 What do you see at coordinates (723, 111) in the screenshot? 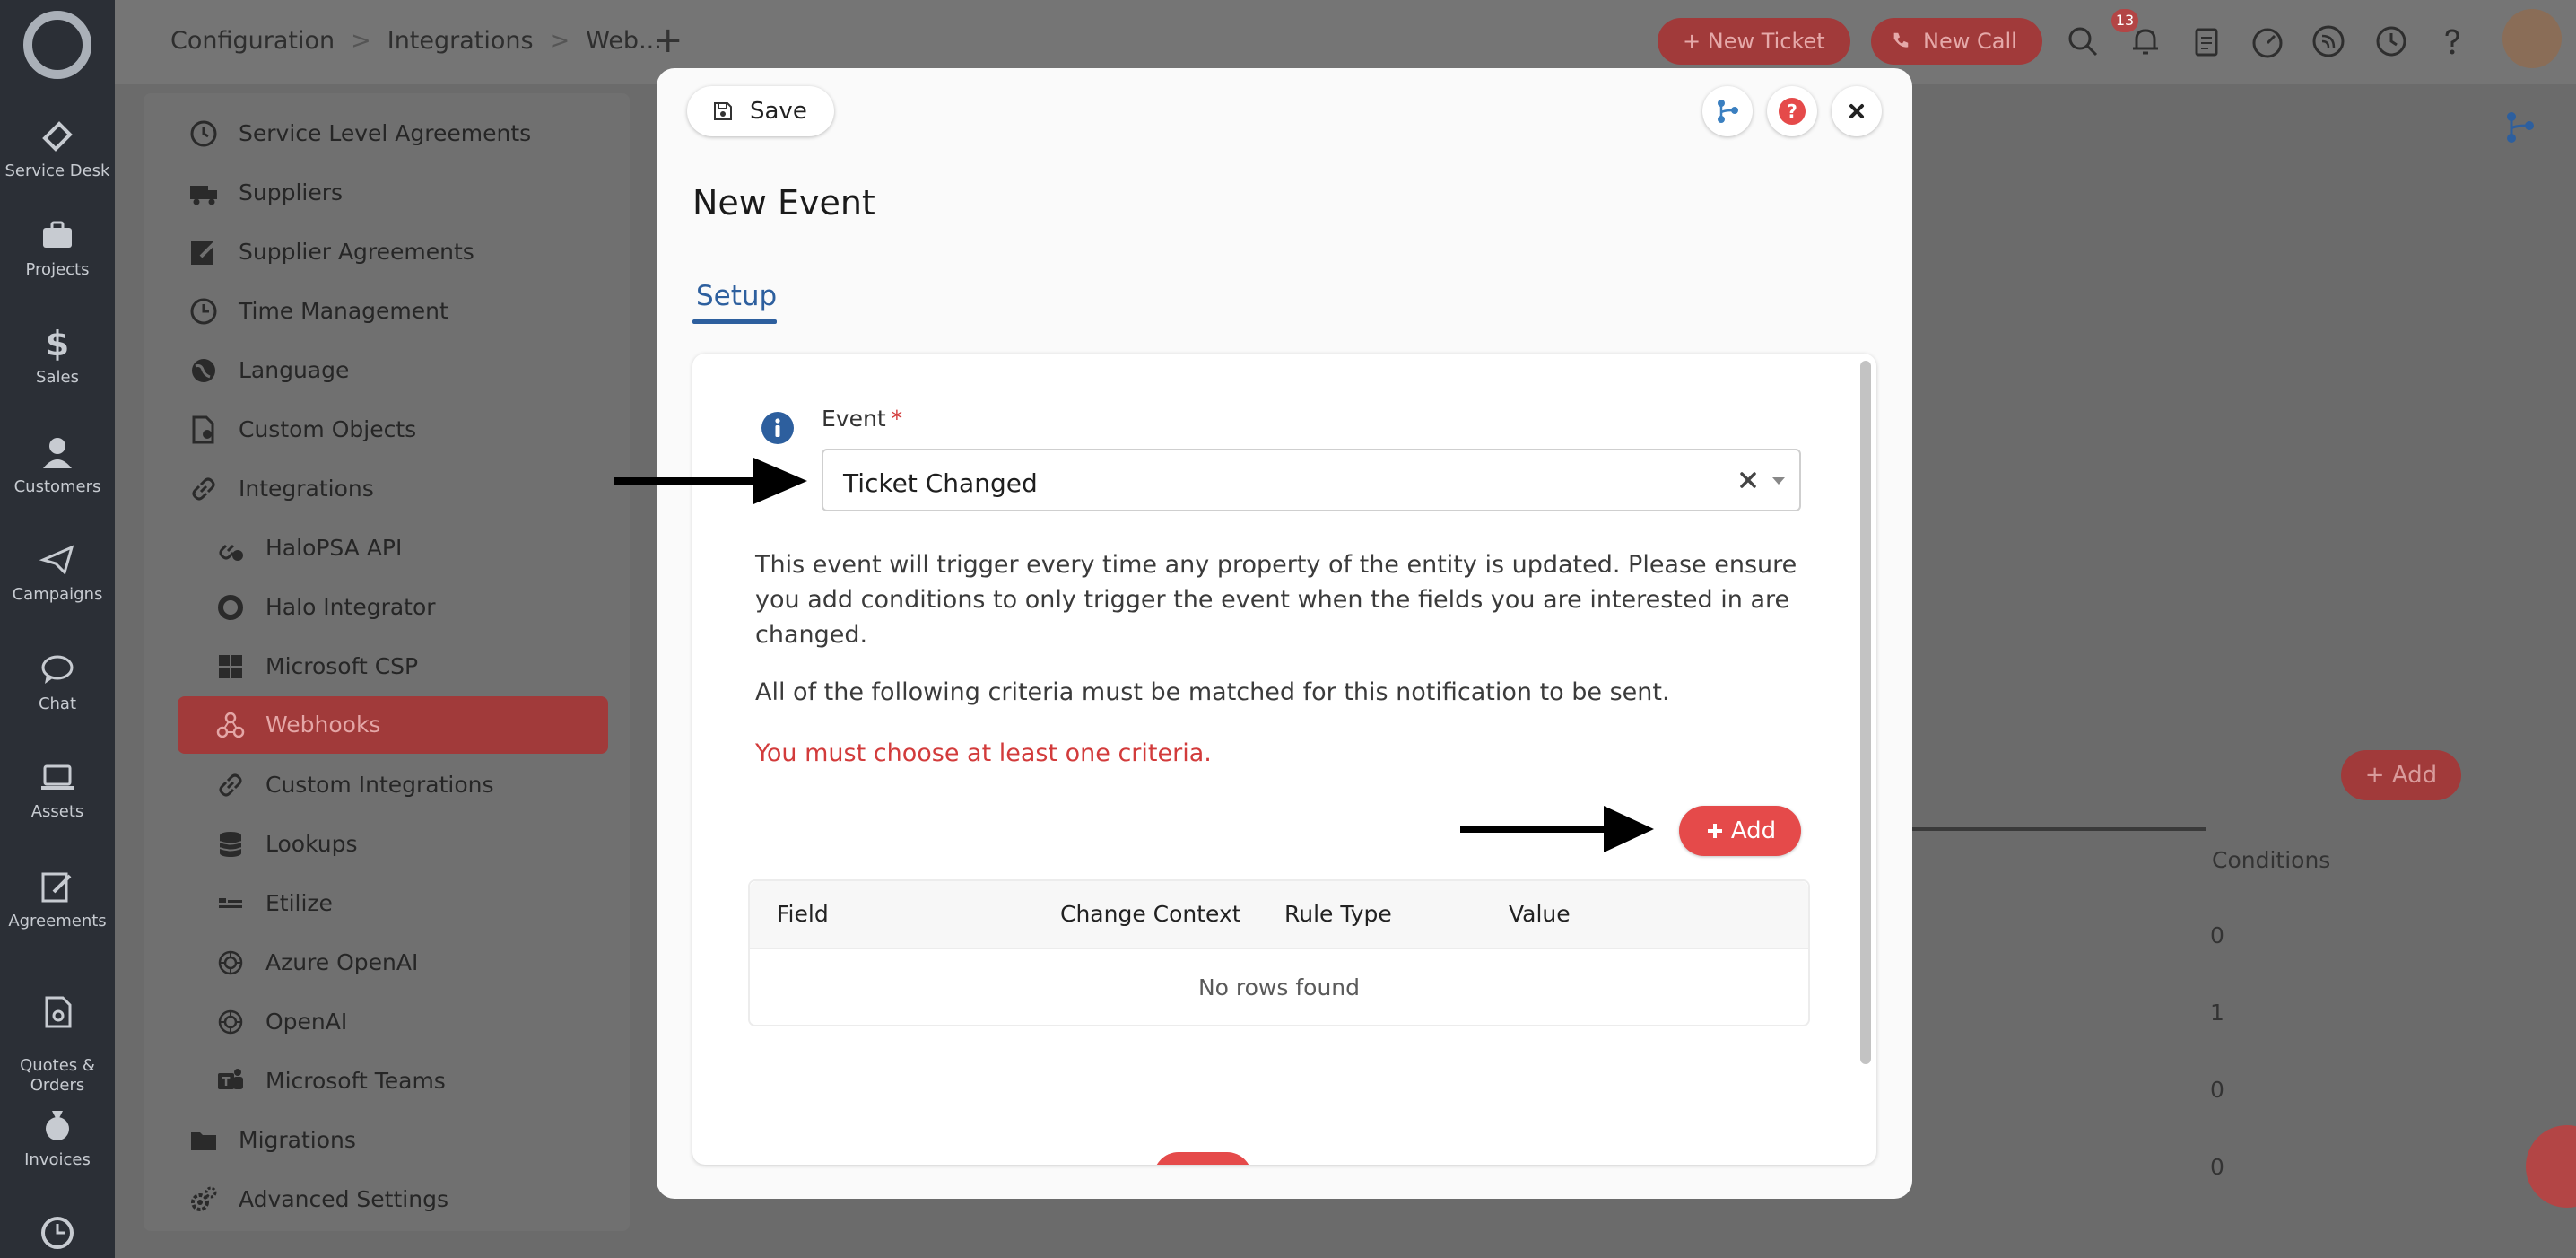
I see `floppy-disk-icon` at bounding box center [723, 111].